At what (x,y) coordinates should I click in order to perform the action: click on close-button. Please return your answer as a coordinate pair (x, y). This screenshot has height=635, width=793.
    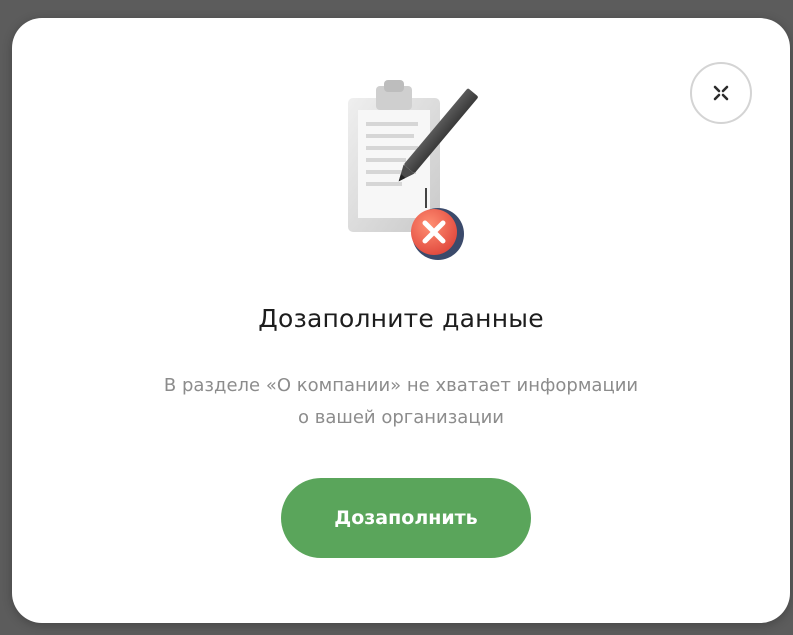
    Looking at the image, I should click on (721, 93).